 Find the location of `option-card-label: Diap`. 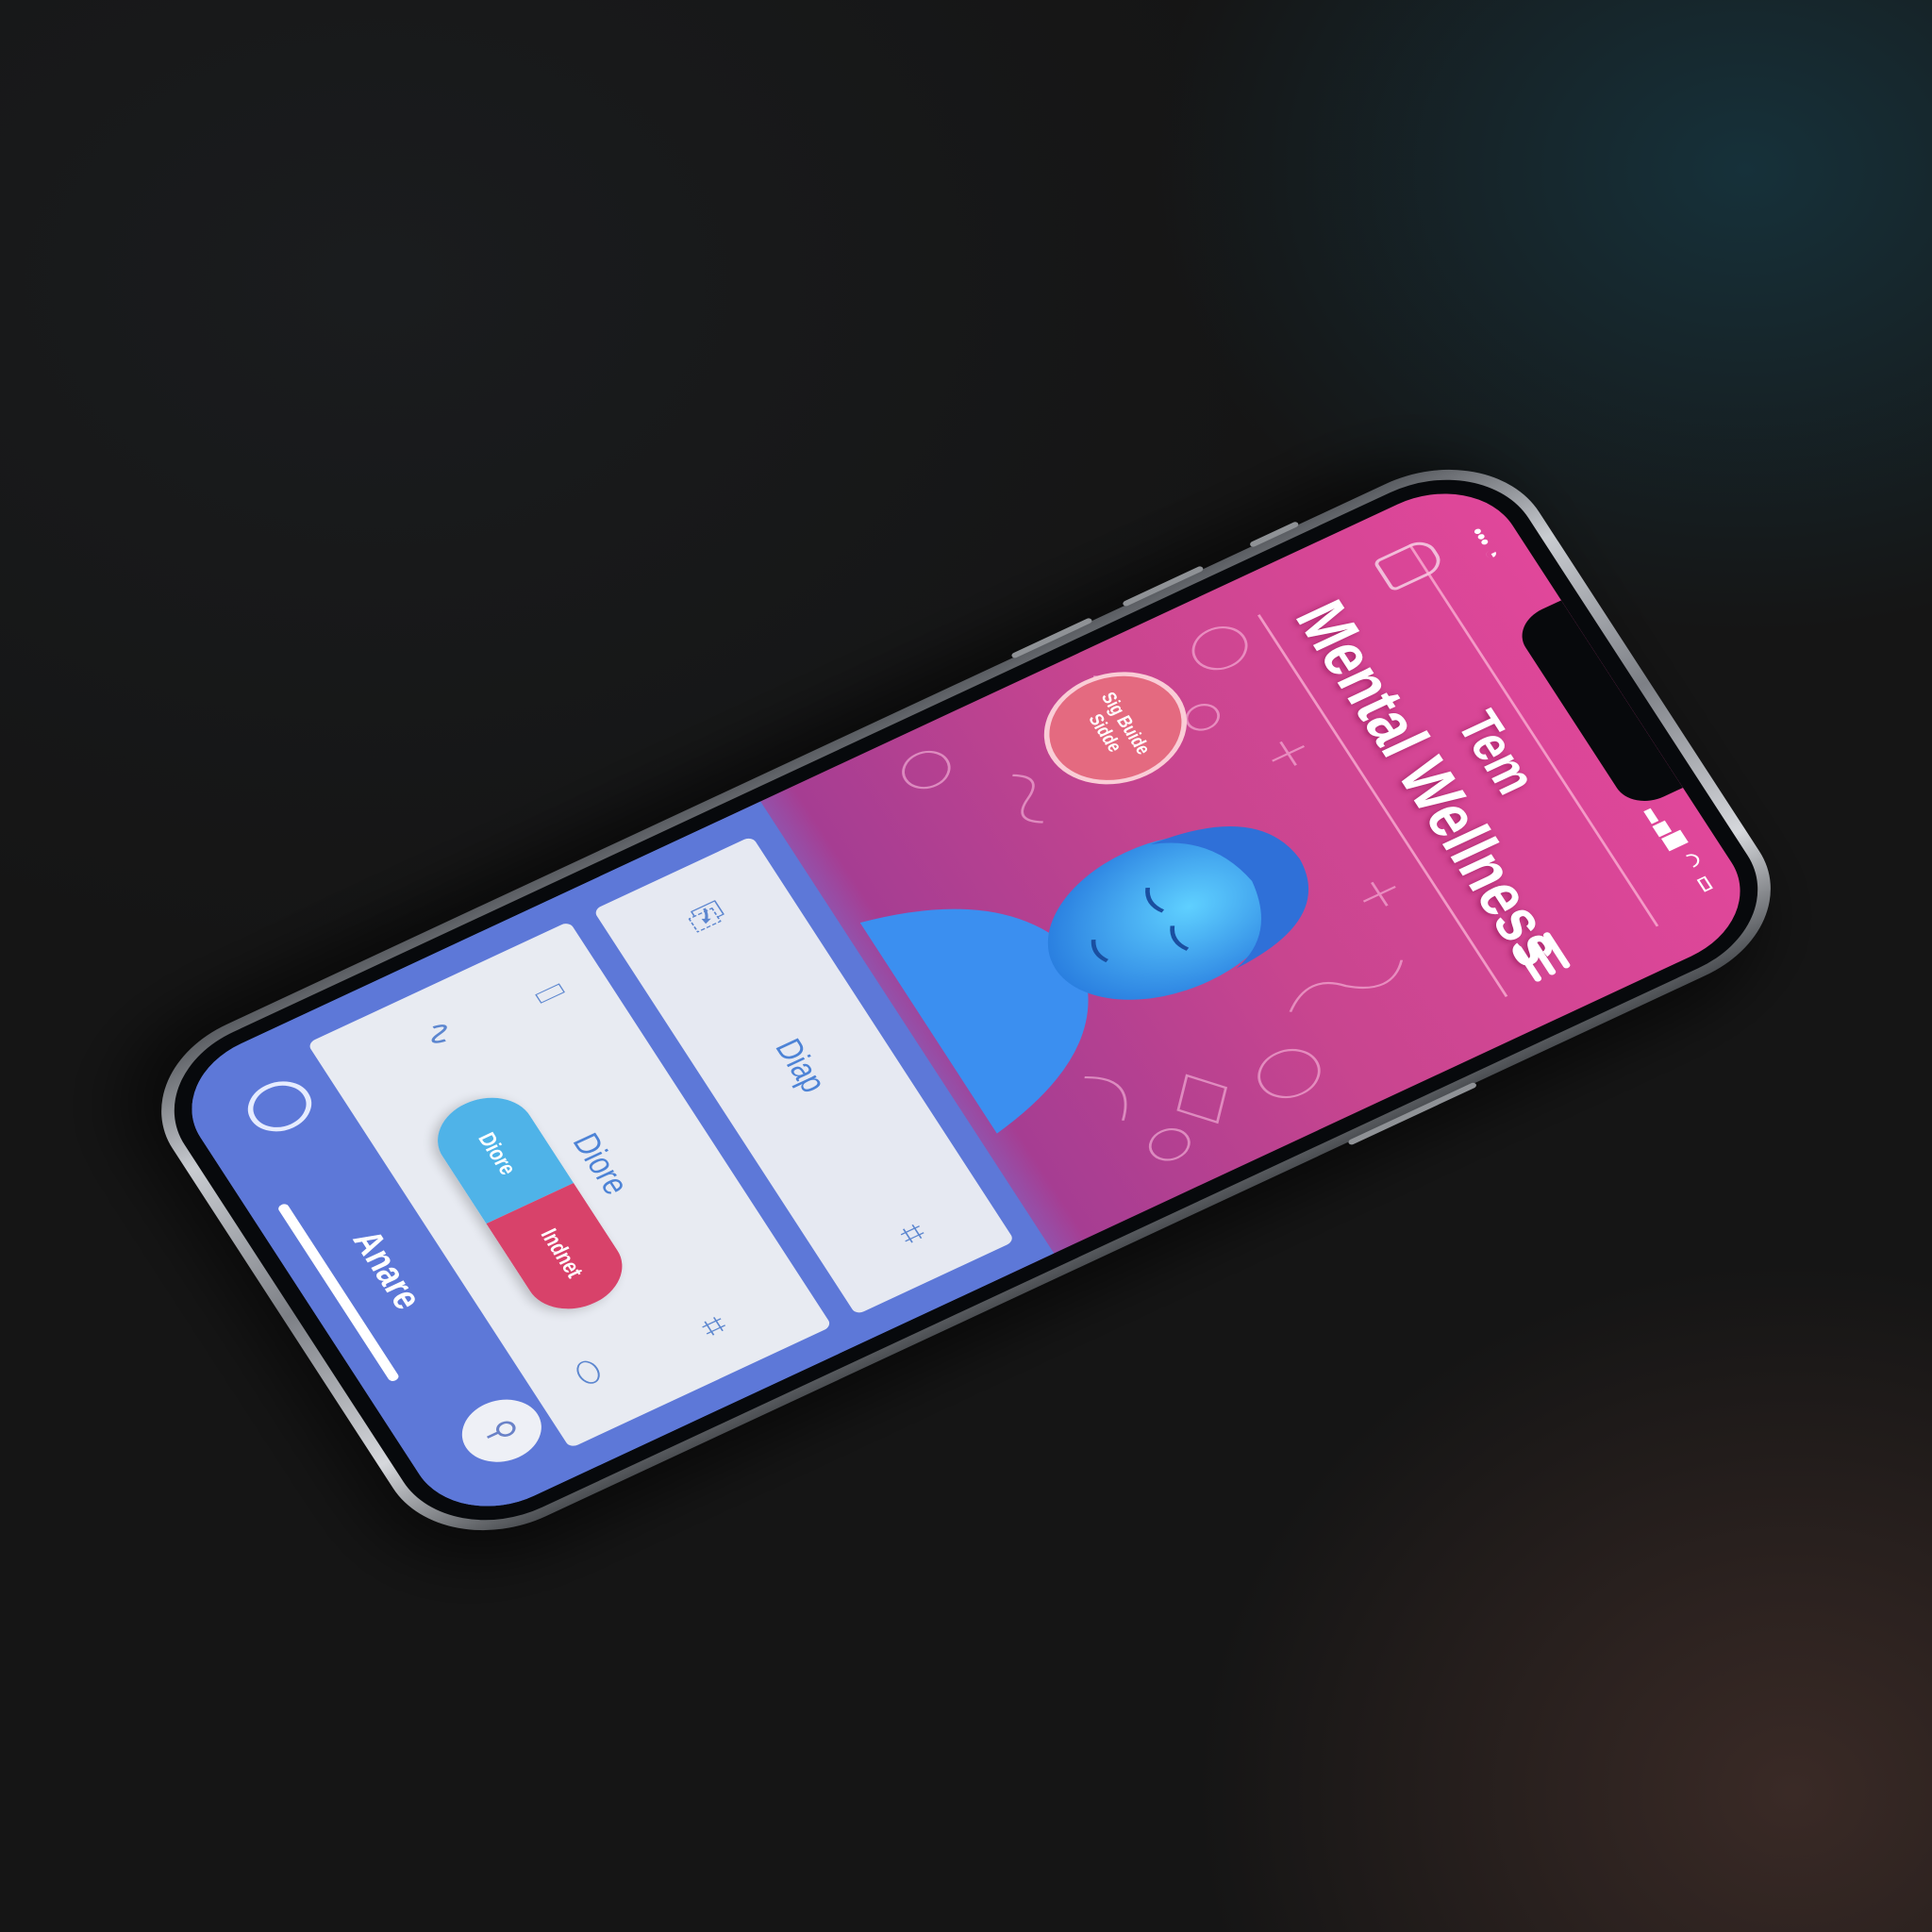

option-card-label: Diap is located at coordinates (801, 1065).